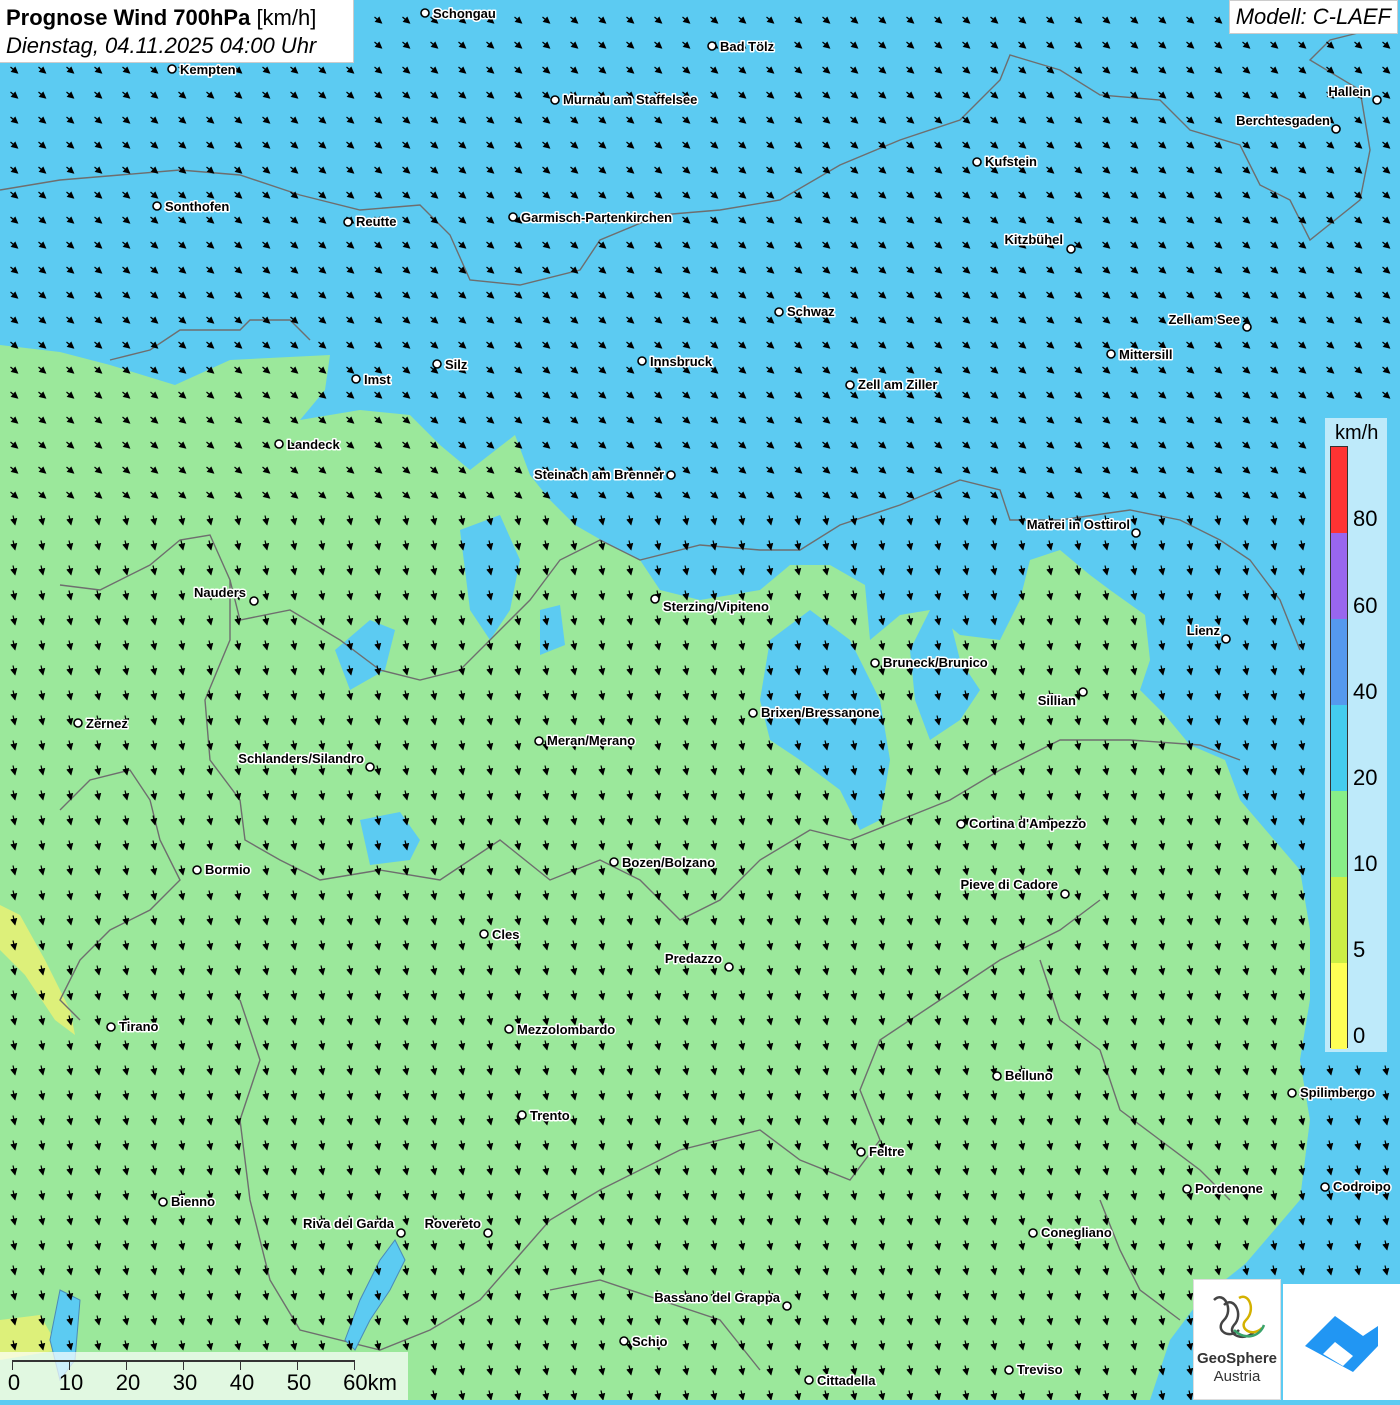 The width and height of the screenshot is (1400, 1405). I want to click on app-logo, so click(1341, 1342).